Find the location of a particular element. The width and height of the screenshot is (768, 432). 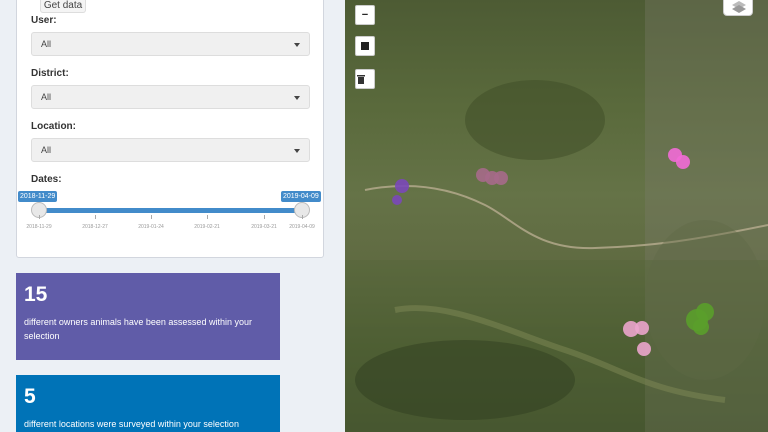

zoom-out-button: − is located at coordinates (365, 15).